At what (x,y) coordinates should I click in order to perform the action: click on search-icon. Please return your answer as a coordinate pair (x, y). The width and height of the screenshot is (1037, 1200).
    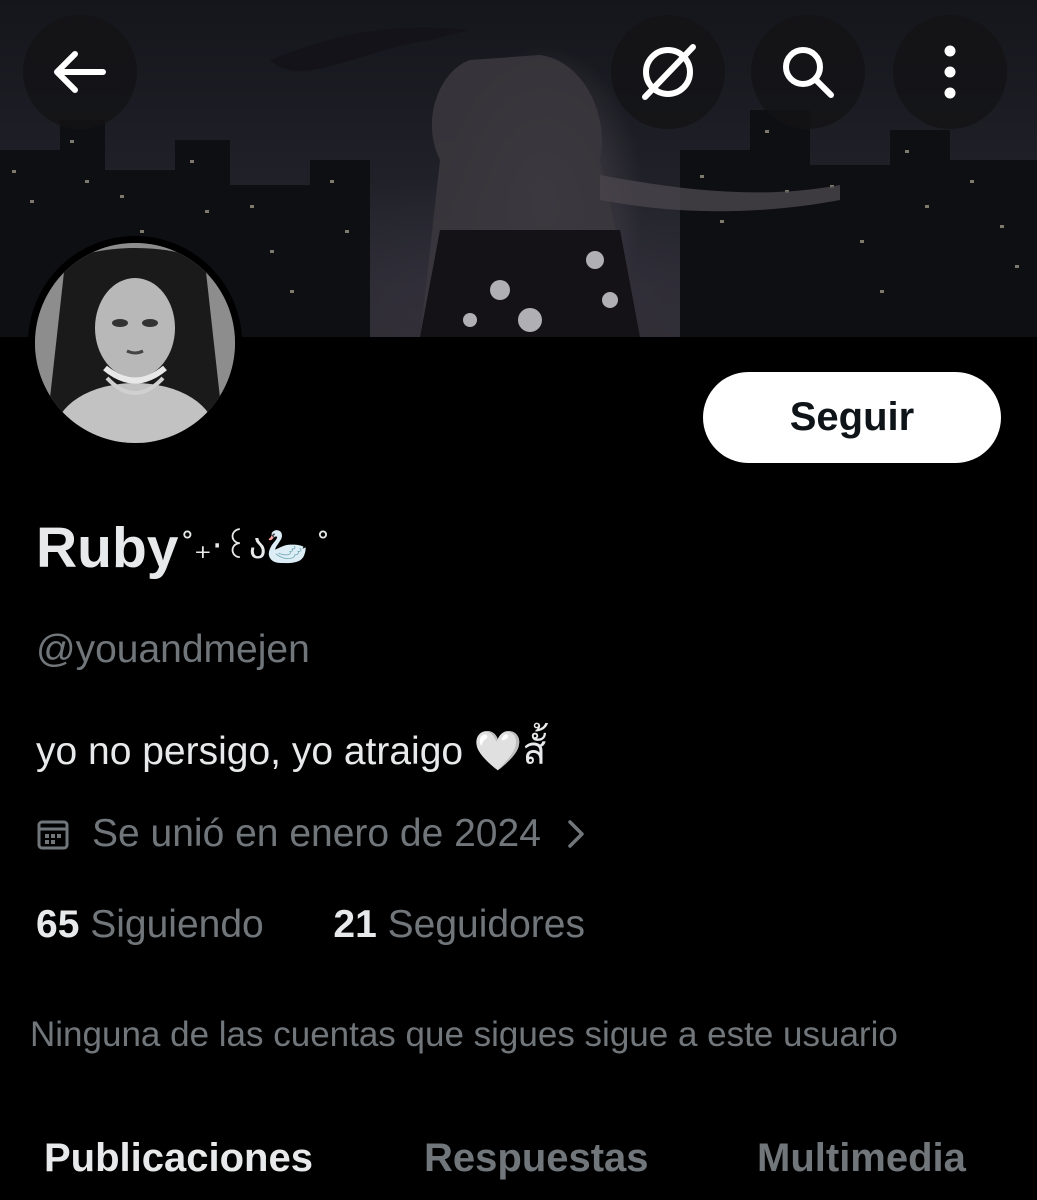
    Looking at the image, I should click on (808, 72).